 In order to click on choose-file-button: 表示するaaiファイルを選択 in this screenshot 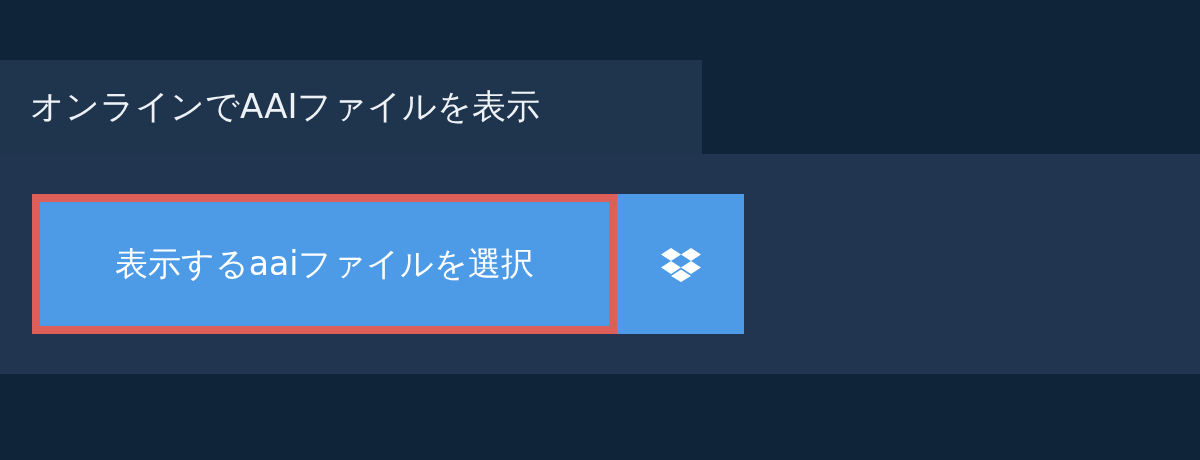, I will do `click(324, 264)`.